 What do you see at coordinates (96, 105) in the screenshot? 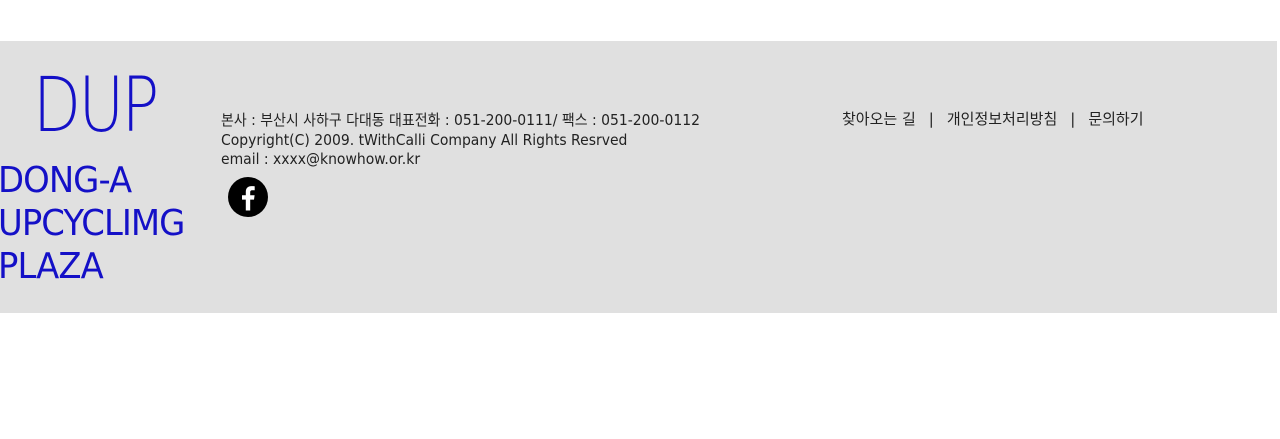
I see `logo-mark: DUP` at bounding box center [96, 105].